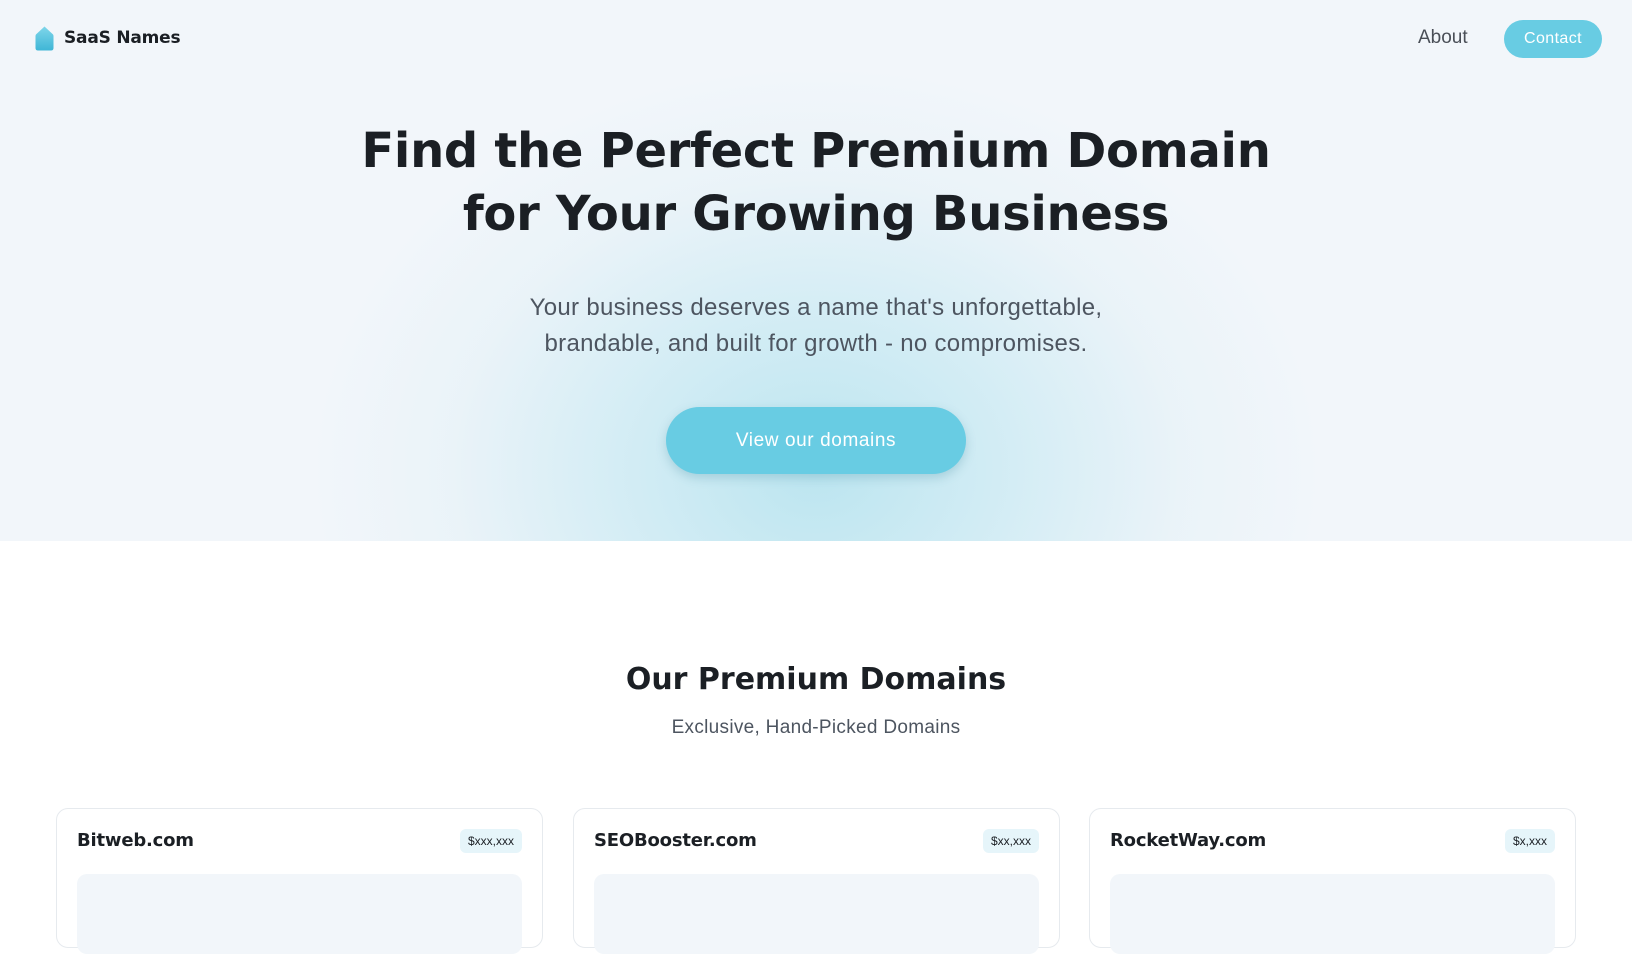  I want to click on domain-card-bitweb: Bitweb.com $xxx,xxx, so click(299, 881).